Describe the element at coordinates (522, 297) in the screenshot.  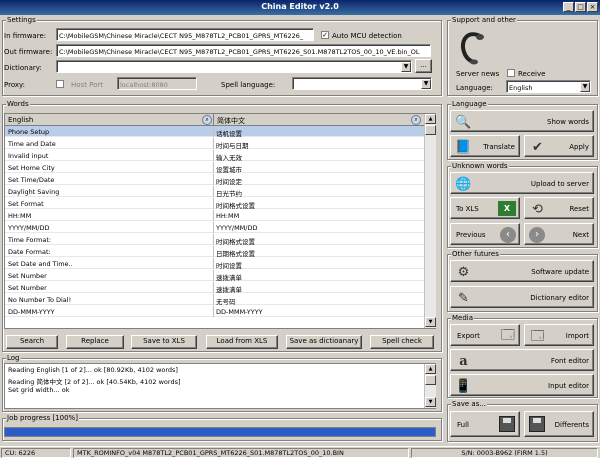
I see `dictionary-editor-button: ✎ Dictionary editor` at that location.